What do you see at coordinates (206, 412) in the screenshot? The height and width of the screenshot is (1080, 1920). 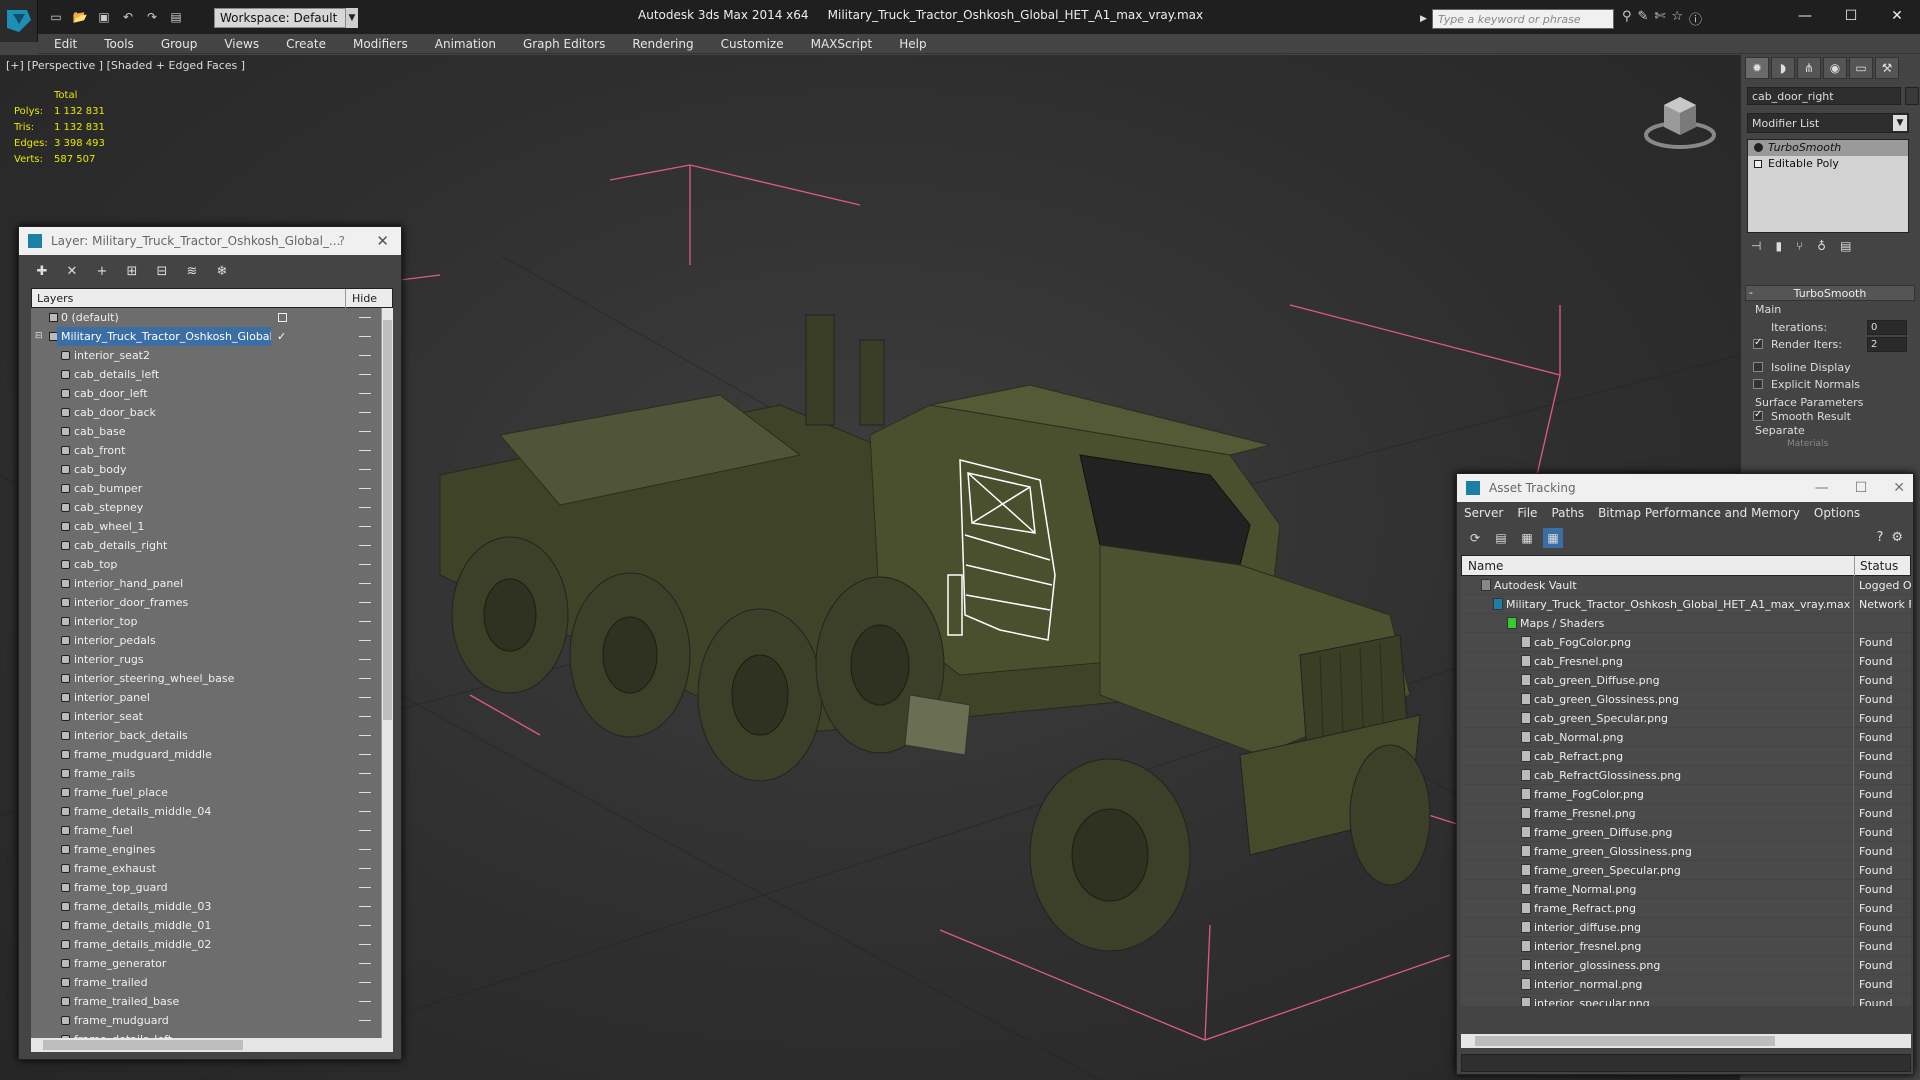 I see `layer-row-object: cab_door_back` at bounding box center [206, 412].